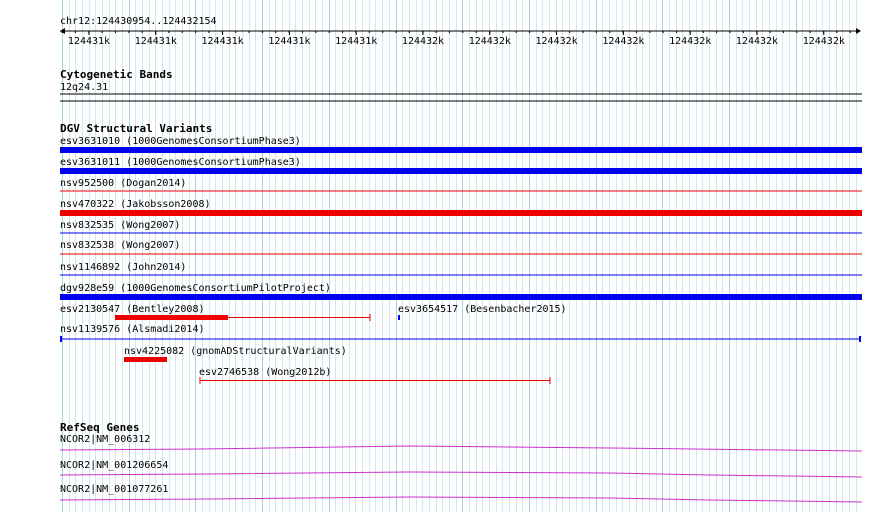 This screenshot has width=890, height=512. Describe the element at coordinates (116, 74) in the screenshot. I see `cytoband-track-title: Cytogenetic Bands` at that location.